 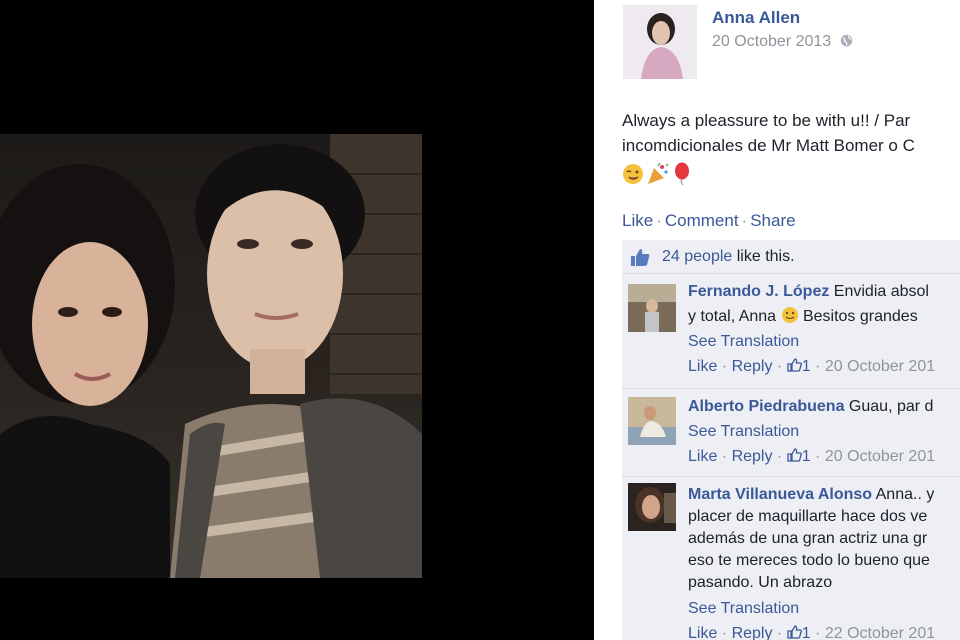 I want to click on commenter-name: Marta Villanueva Alonso, so click(x=780, y=494).